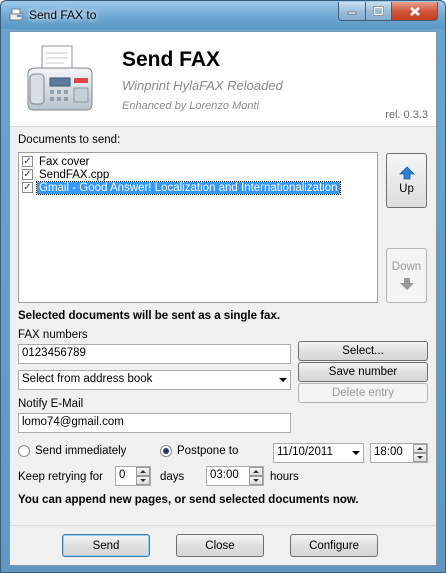  What do you see at coordinates (61, 477) in the screenshot?
I see `keep-retrying-label: Keep retrying for` at bounding box center [61, 477].